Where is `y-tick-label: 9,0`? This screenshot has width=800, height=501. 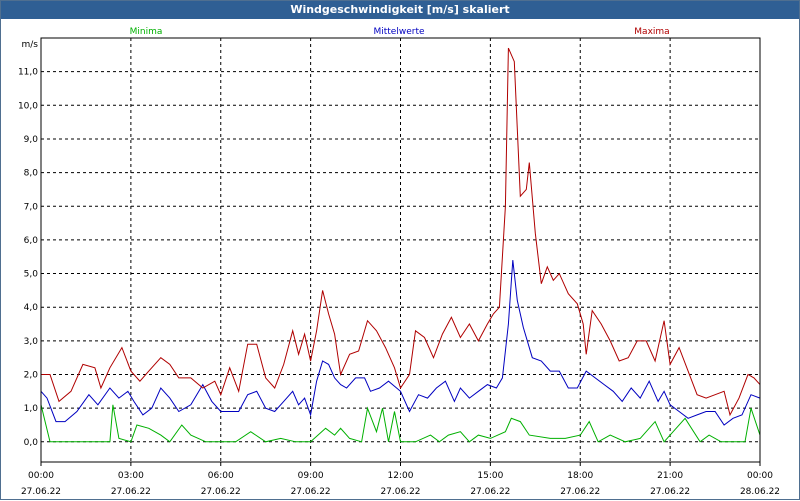 y-tick-label: 9,0 is located at coordinates (31, 140).